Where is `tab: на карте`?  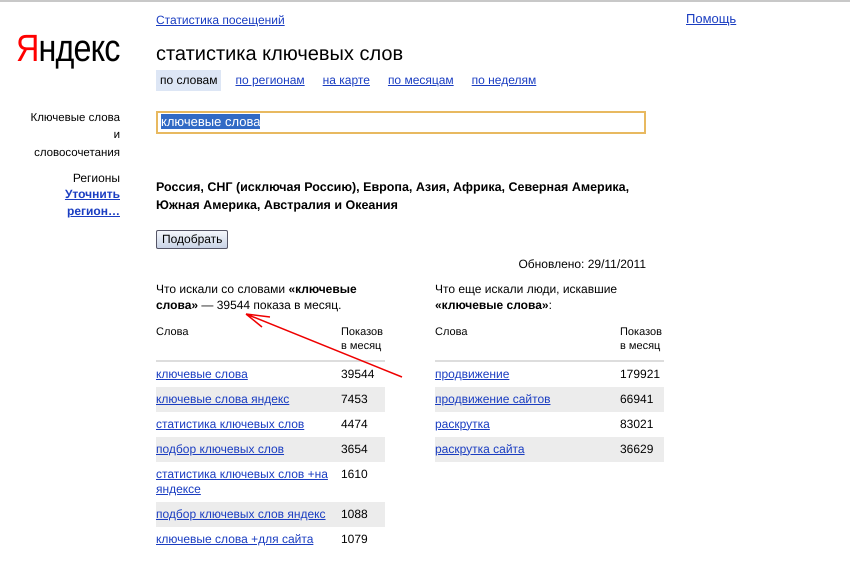 tab: на карте is located at coordinates (346, 80).